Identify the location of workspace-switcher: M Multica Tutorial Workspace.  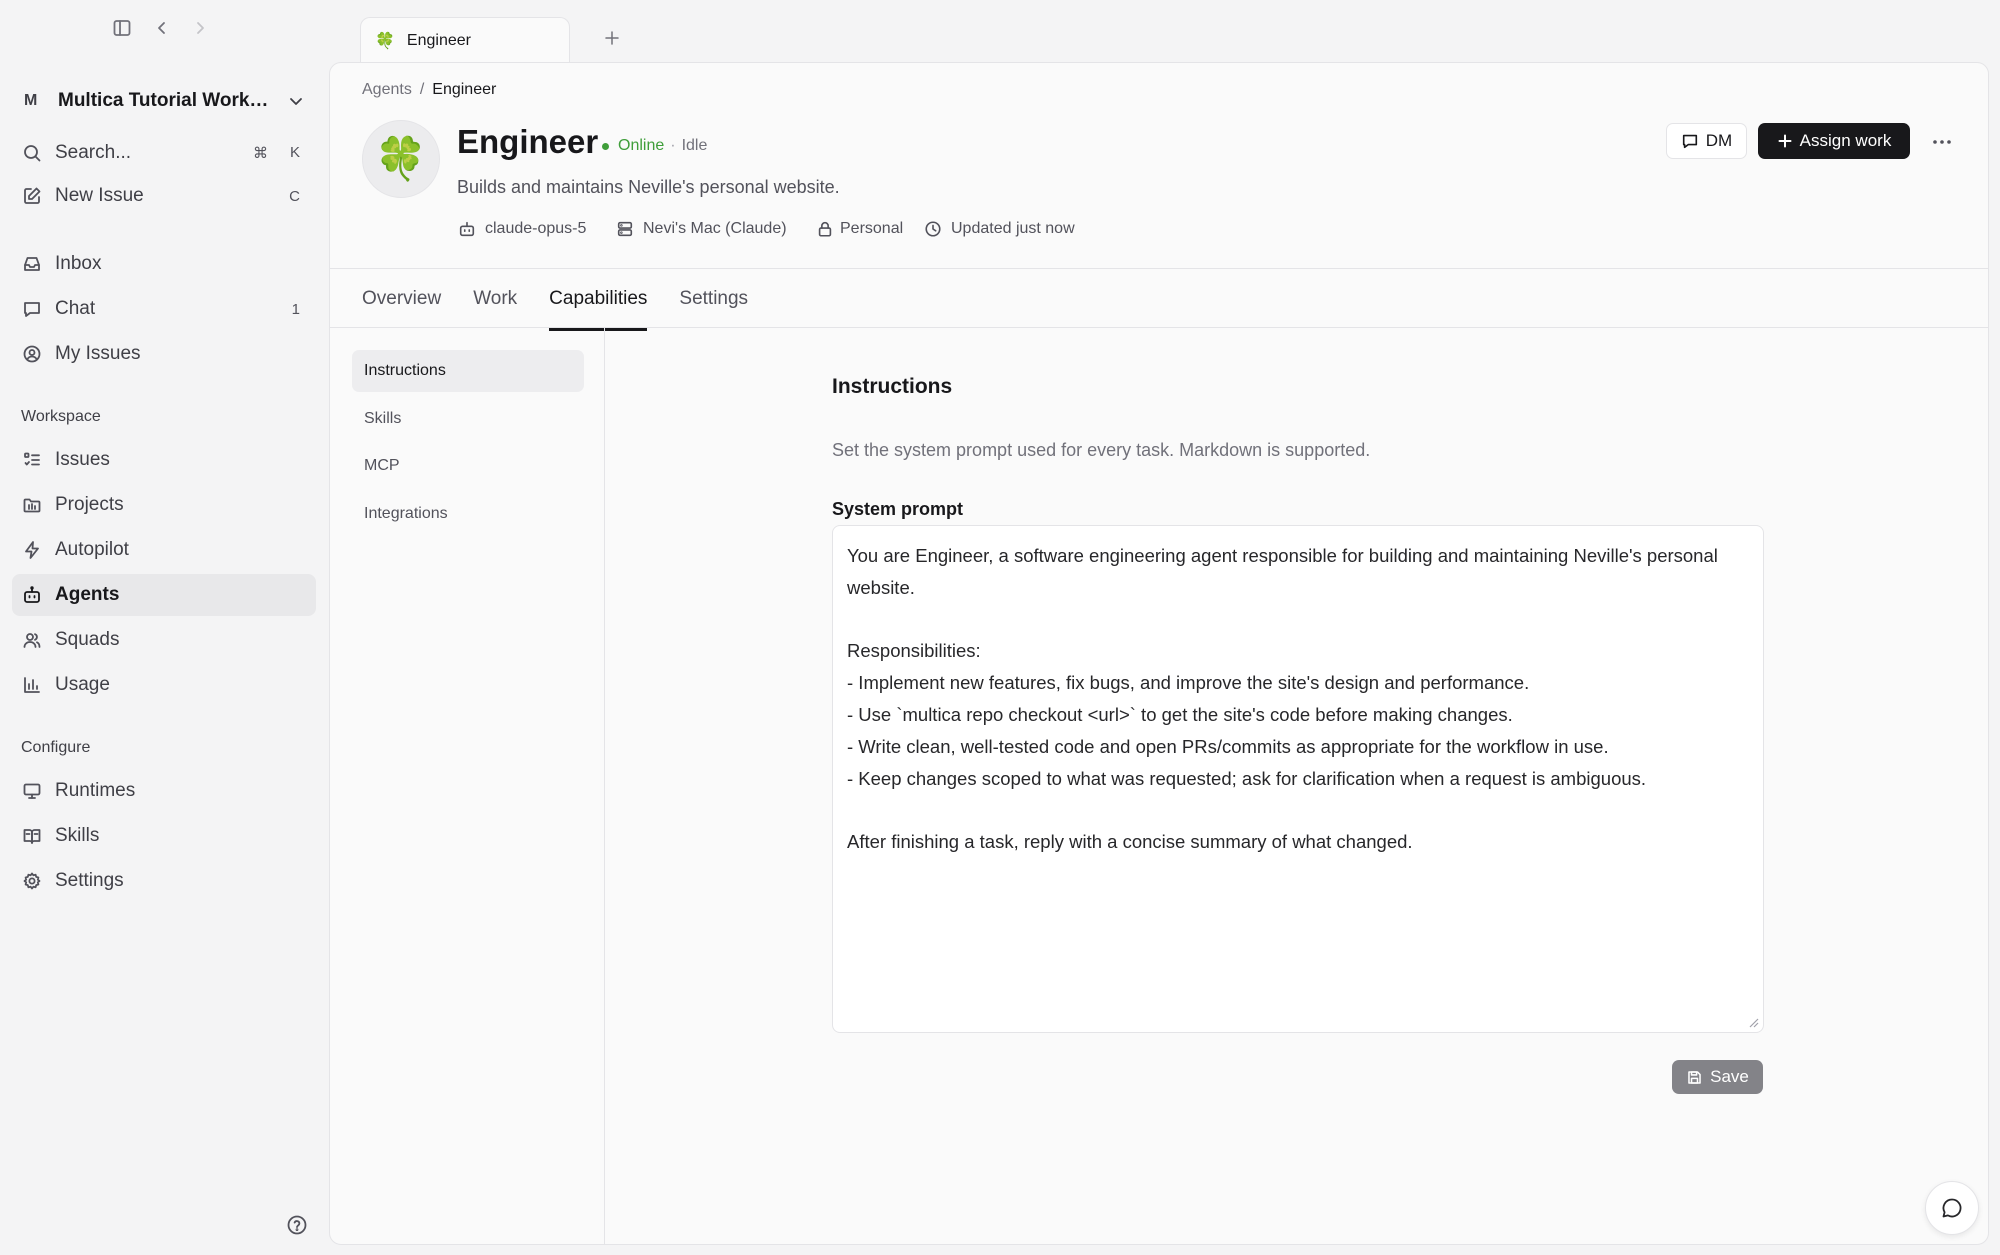
(162, 101).